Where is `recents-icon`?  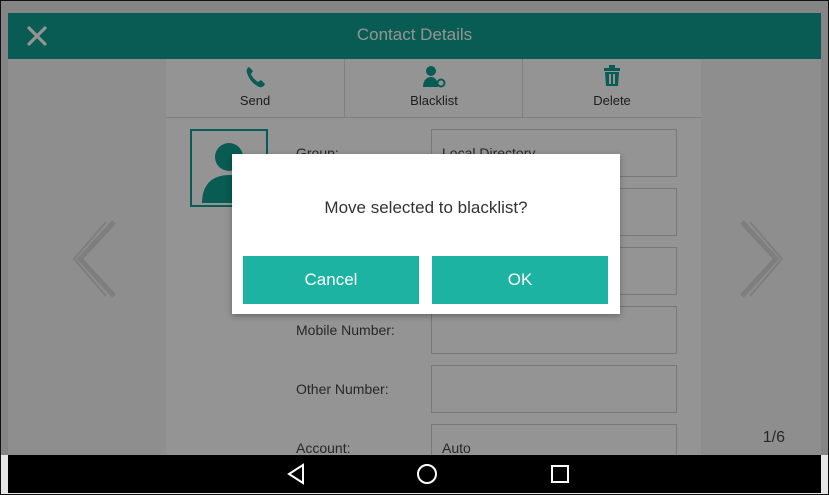
recents-icon is located at coordinates (560, 474).